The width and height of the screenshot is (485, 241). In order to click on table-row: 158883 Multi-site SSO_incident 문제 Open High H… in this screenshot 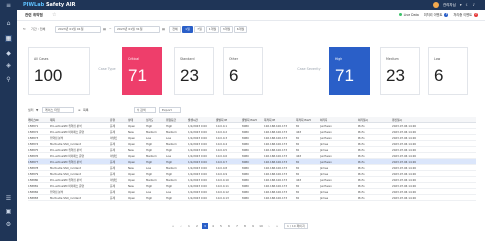, I will do `click(252, 198)`.